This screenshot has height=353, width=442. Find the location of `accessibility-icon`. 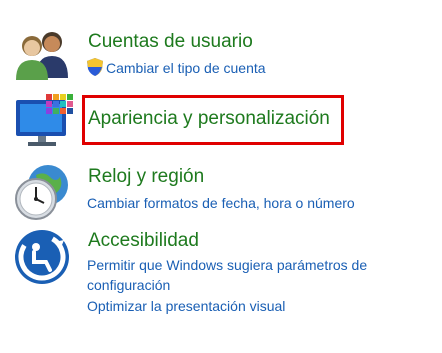

accessibility-icon is located at coordinates (43, 259).